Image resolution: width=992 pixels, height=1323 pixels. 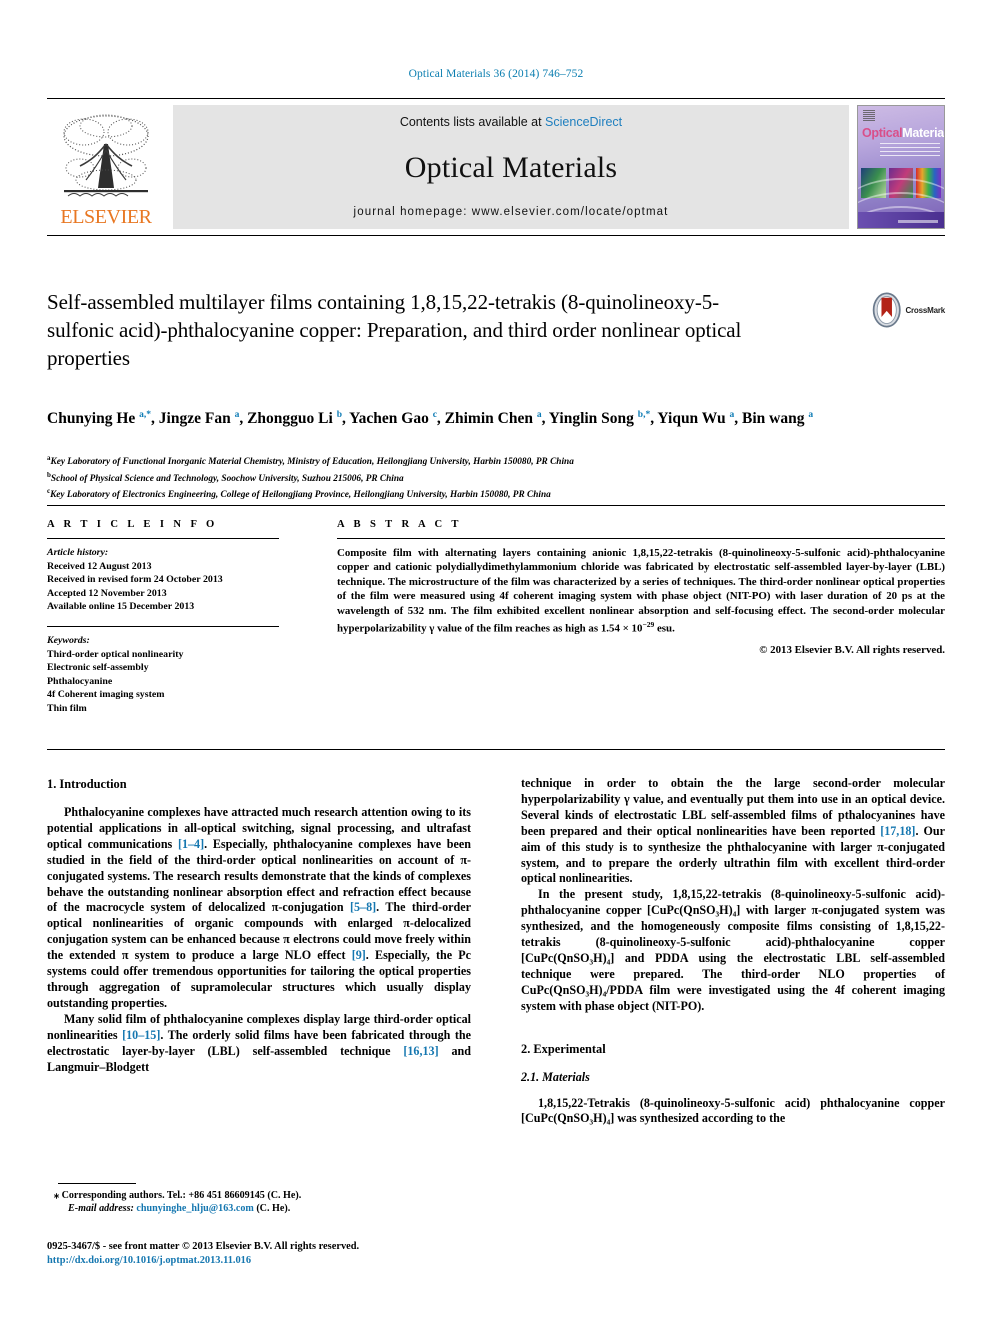 I want to click on email-label: E-mail address:, so click(x=101, y=1209).